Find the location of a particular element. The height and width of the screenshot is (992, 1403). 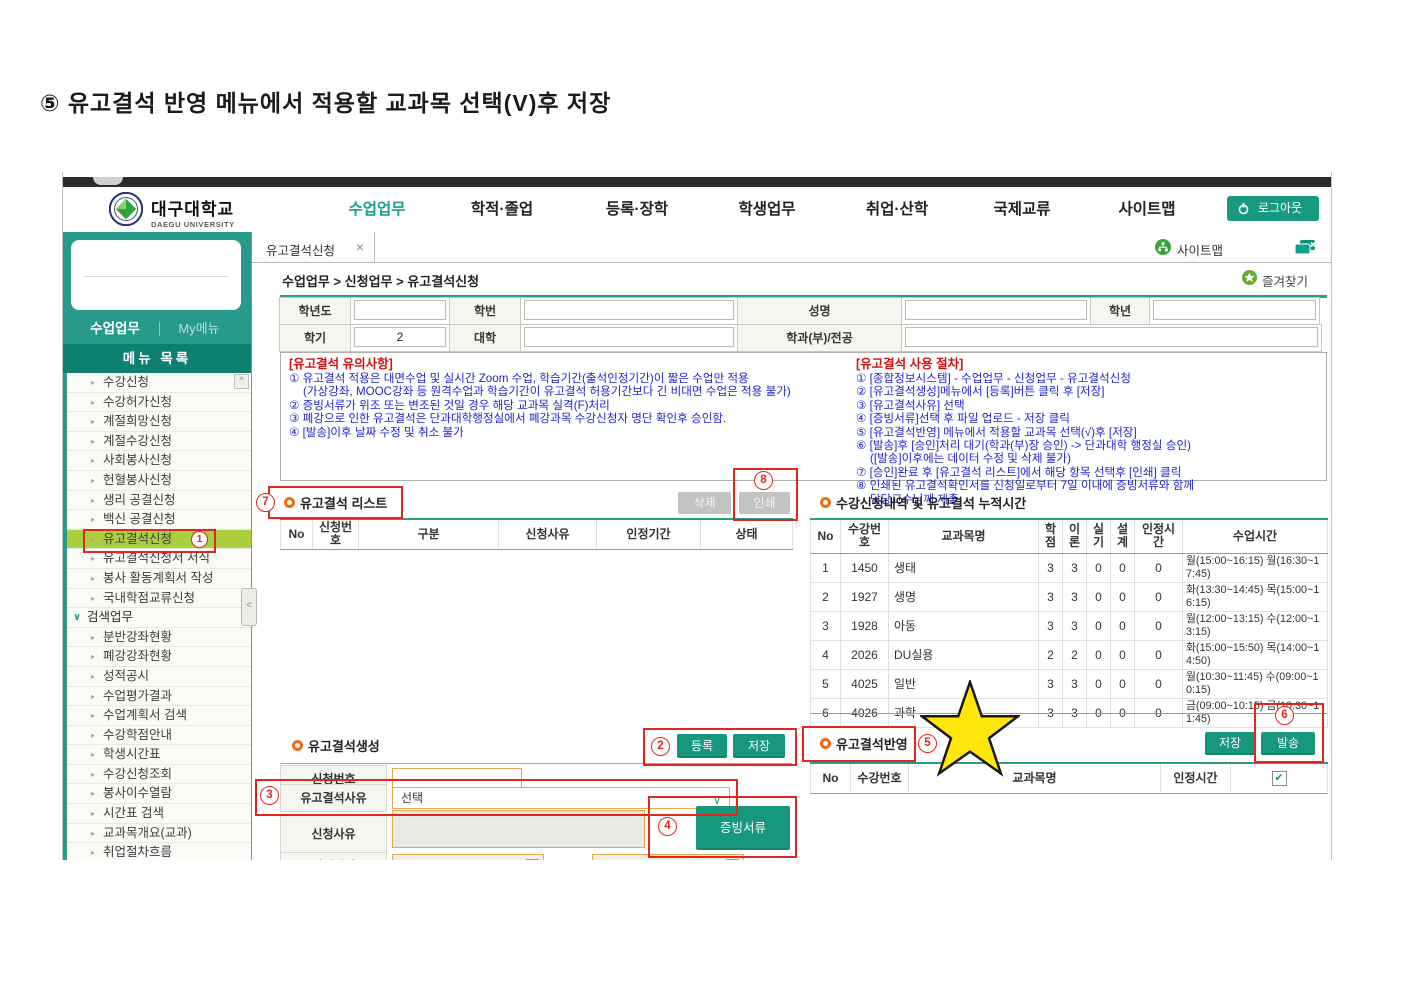

col-category: 구분 is located at coordinates (428, 534).